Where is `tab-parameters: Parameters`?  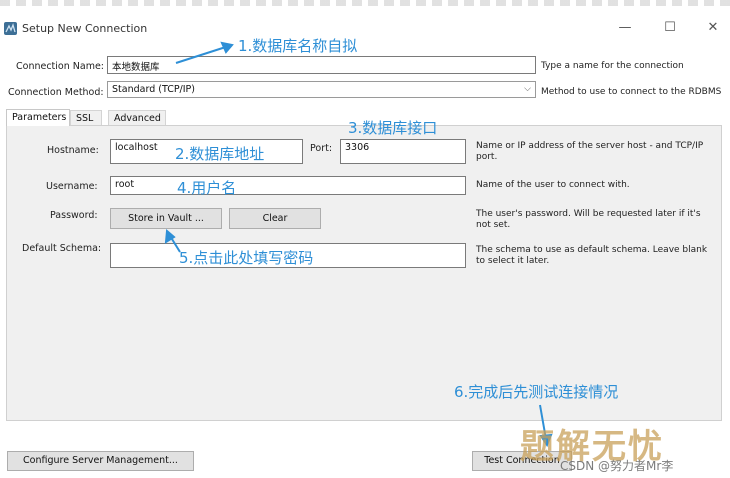 tab-parameters: Parameters is located at coordinates (38, 117).